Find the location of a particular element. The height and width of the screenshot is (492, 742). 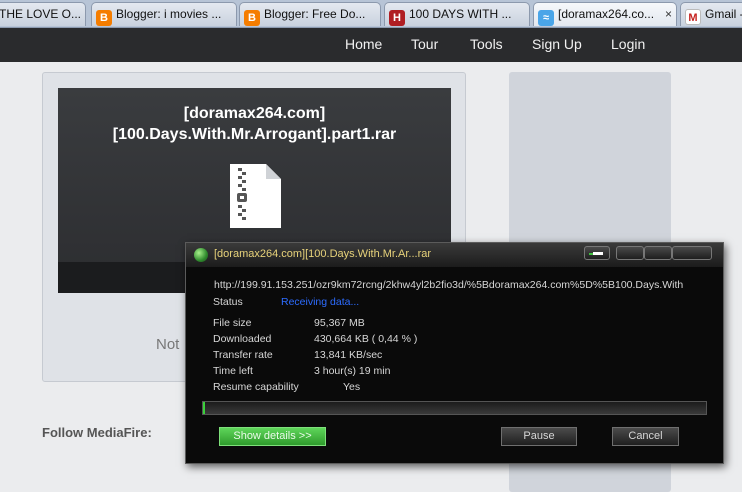

time-left-value: 3 hour(s) 19 min is located at coordinates (352, 371).